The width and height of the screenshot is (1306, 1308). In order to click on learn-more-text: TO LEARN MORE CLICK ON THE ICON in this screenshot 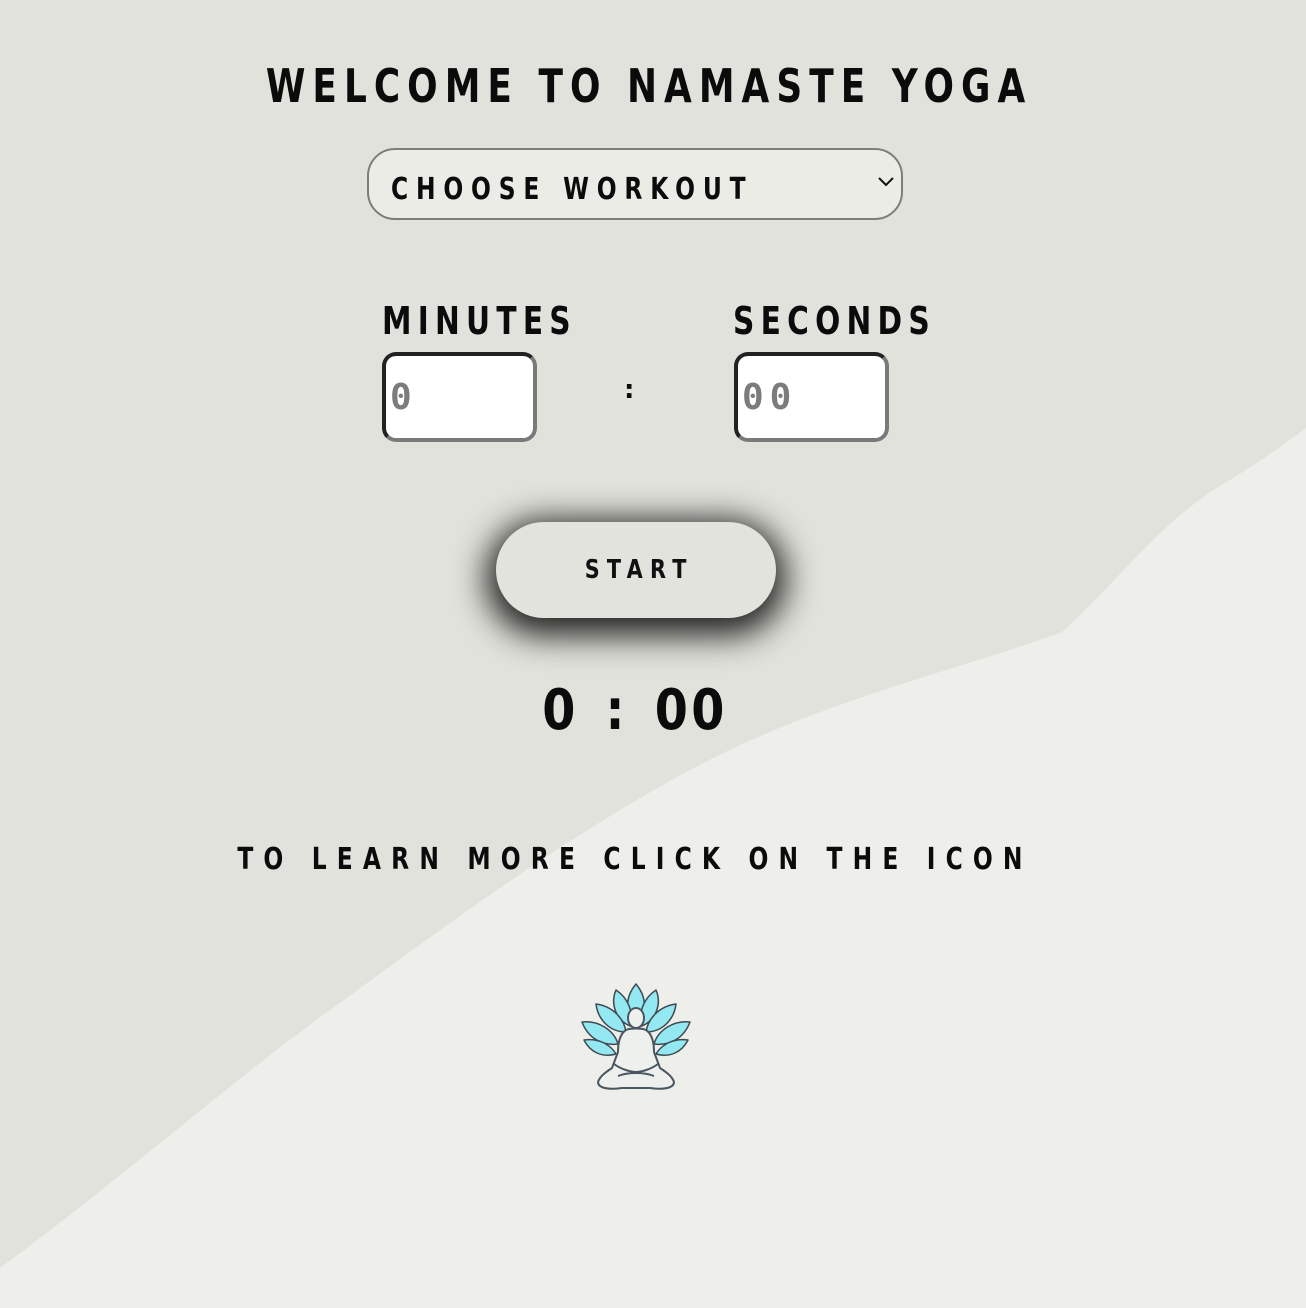, I will do `click(635, 859)`.